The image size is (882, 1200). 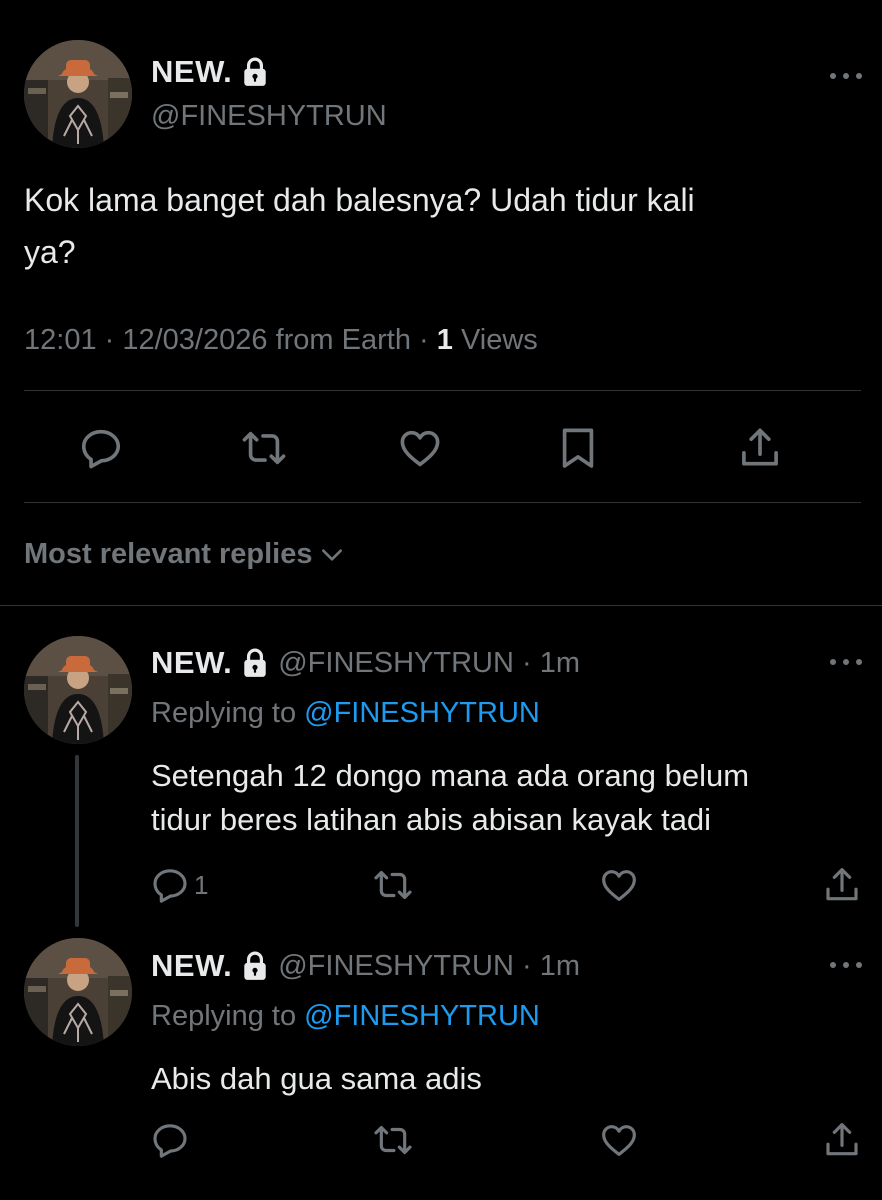 I want to click on tweet-meta: 12:01 · 12/03/2026 from Earth · 1 Views, so click(x=281, y=340).